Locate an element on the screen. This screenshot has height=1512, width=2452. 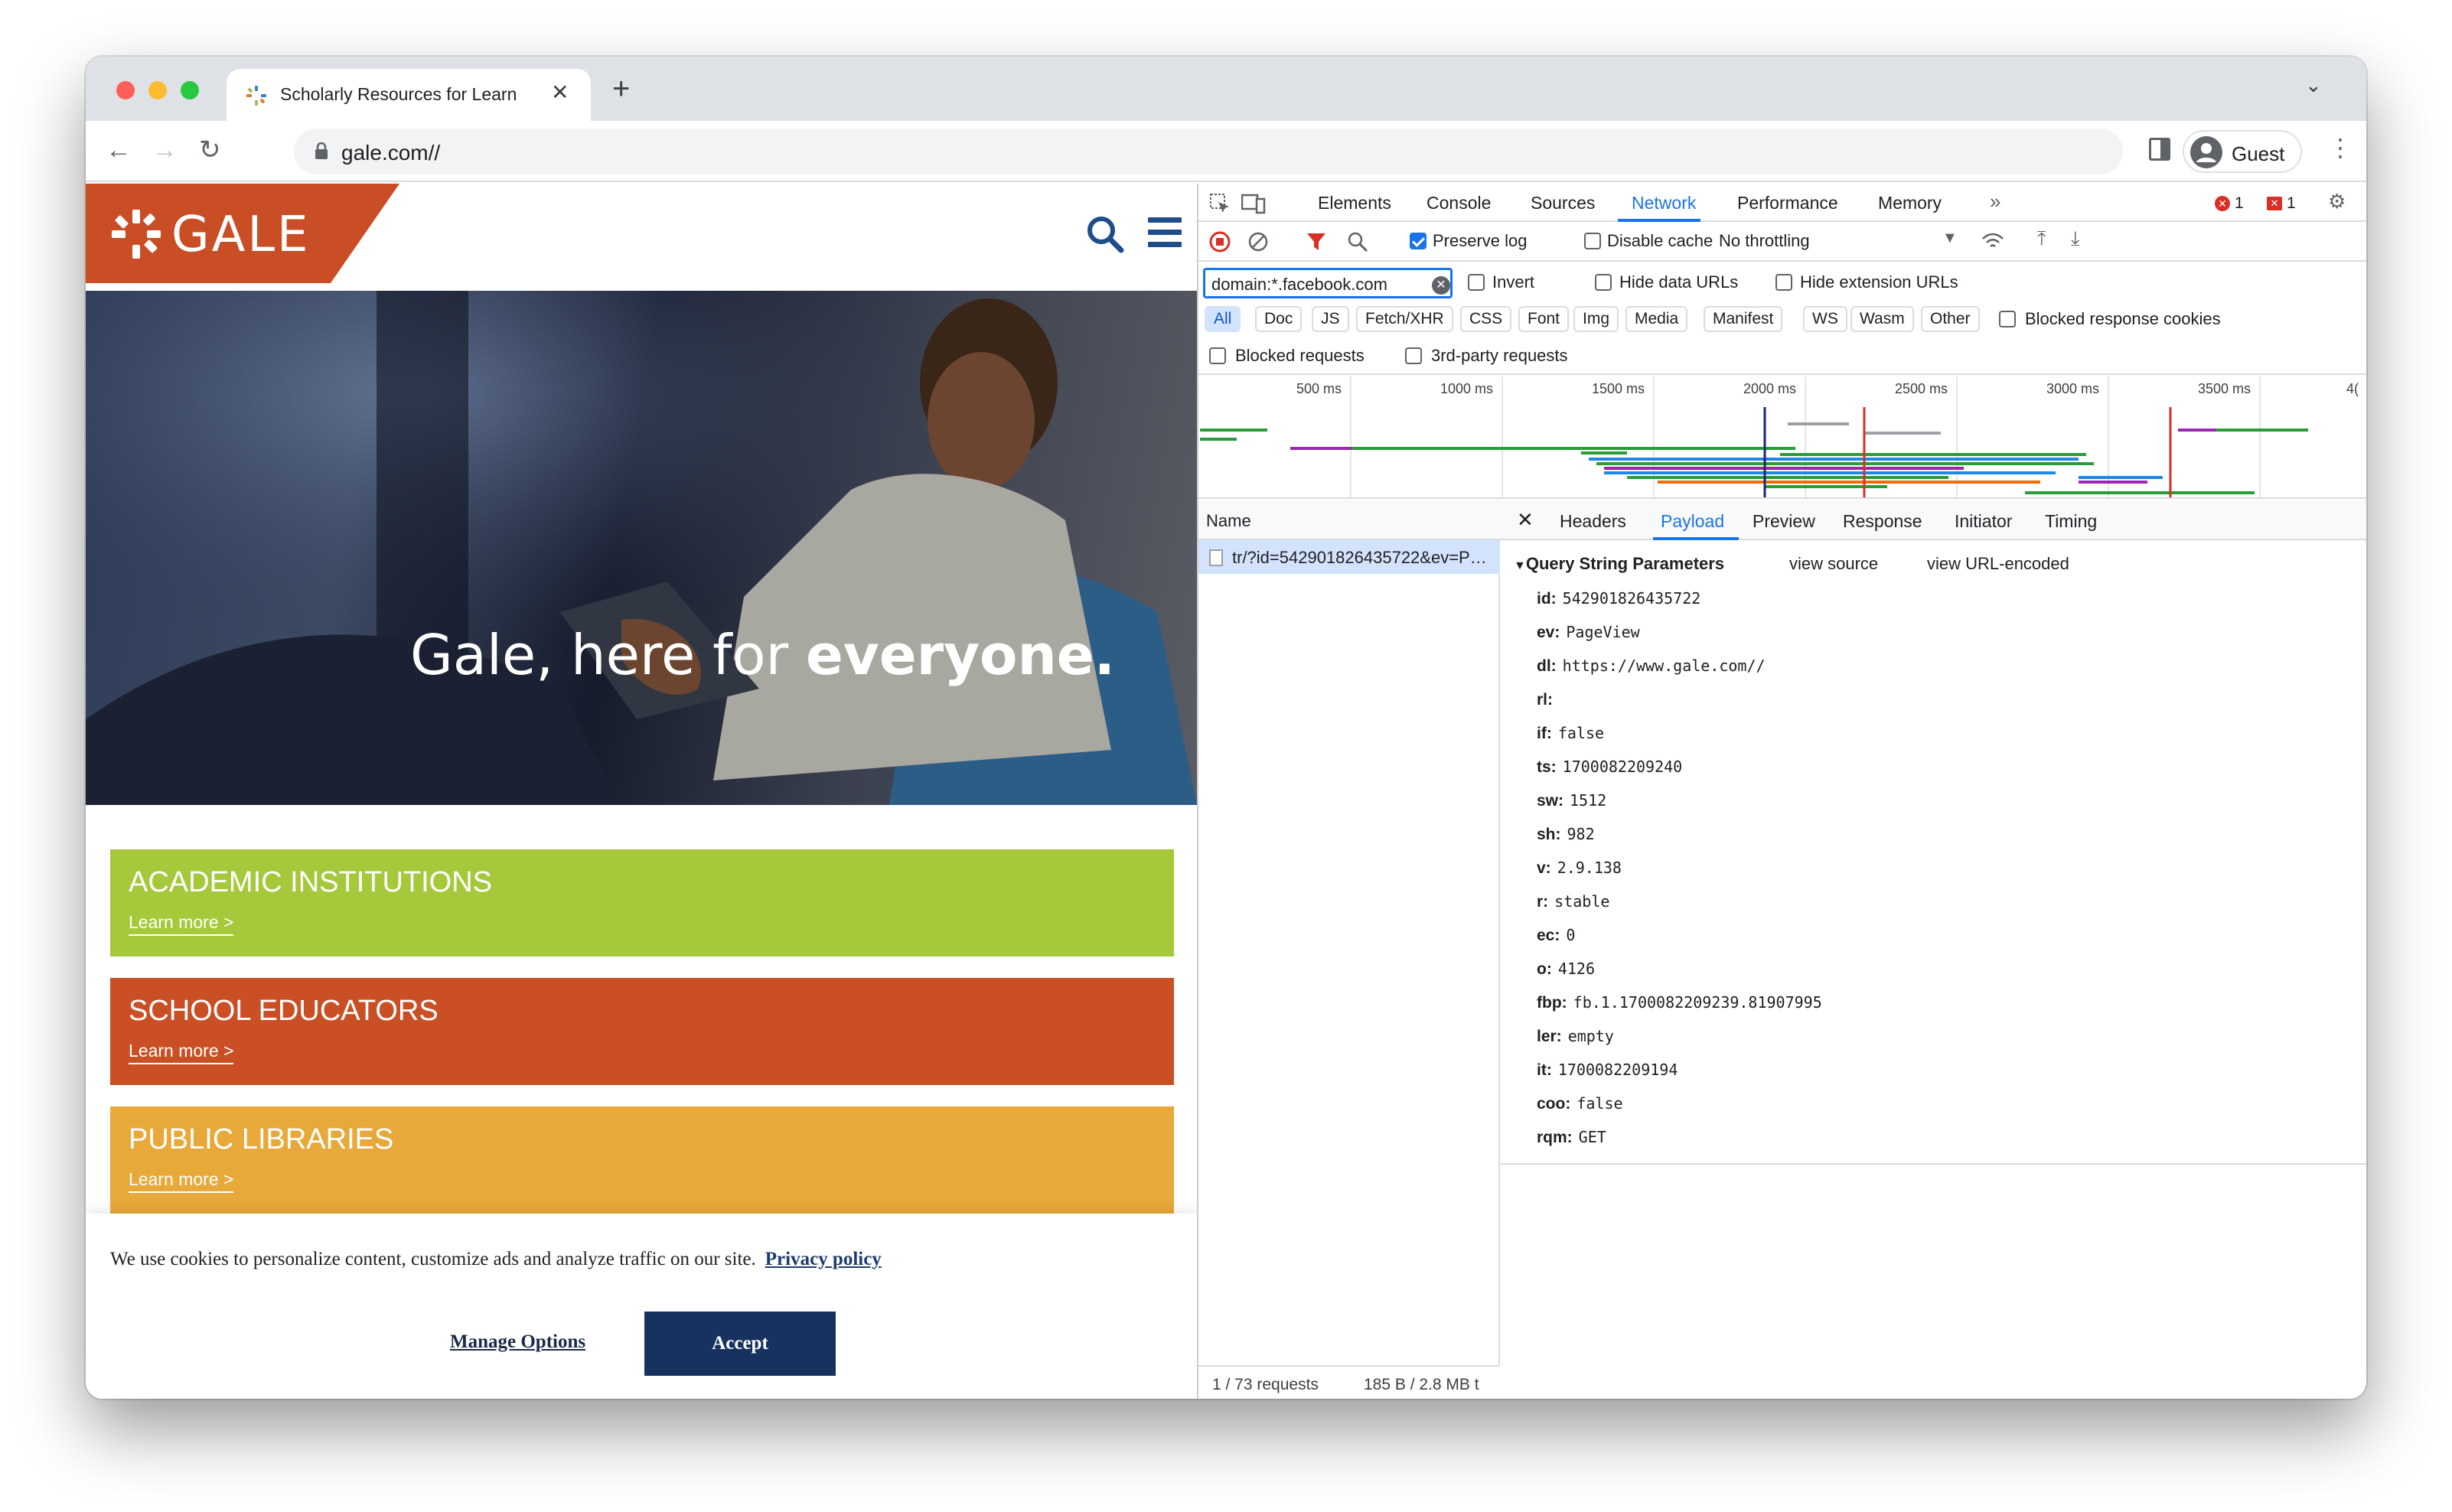
blocked-response-cookies-checkbox is located at coordinates (2007, 319).